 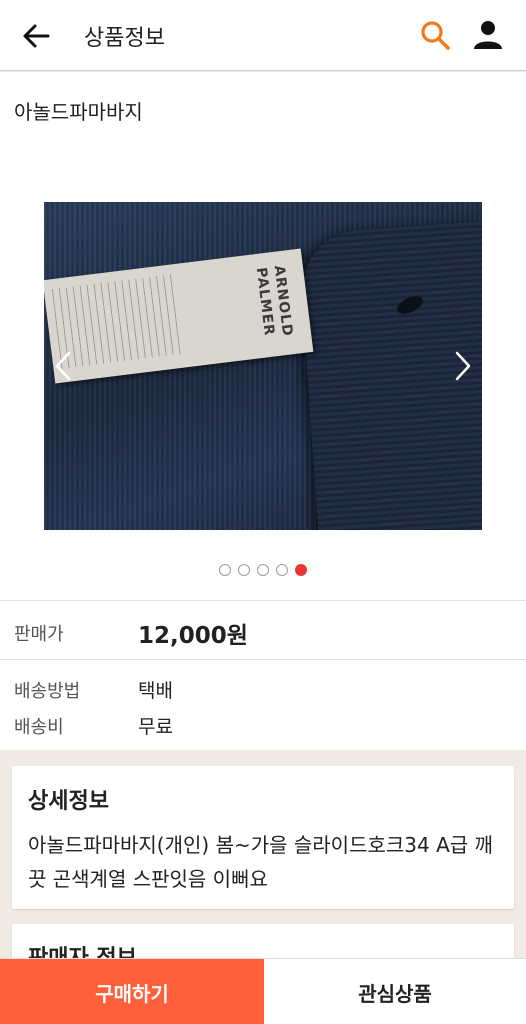 I want to click on search-icon, so click(x=435, y=35).